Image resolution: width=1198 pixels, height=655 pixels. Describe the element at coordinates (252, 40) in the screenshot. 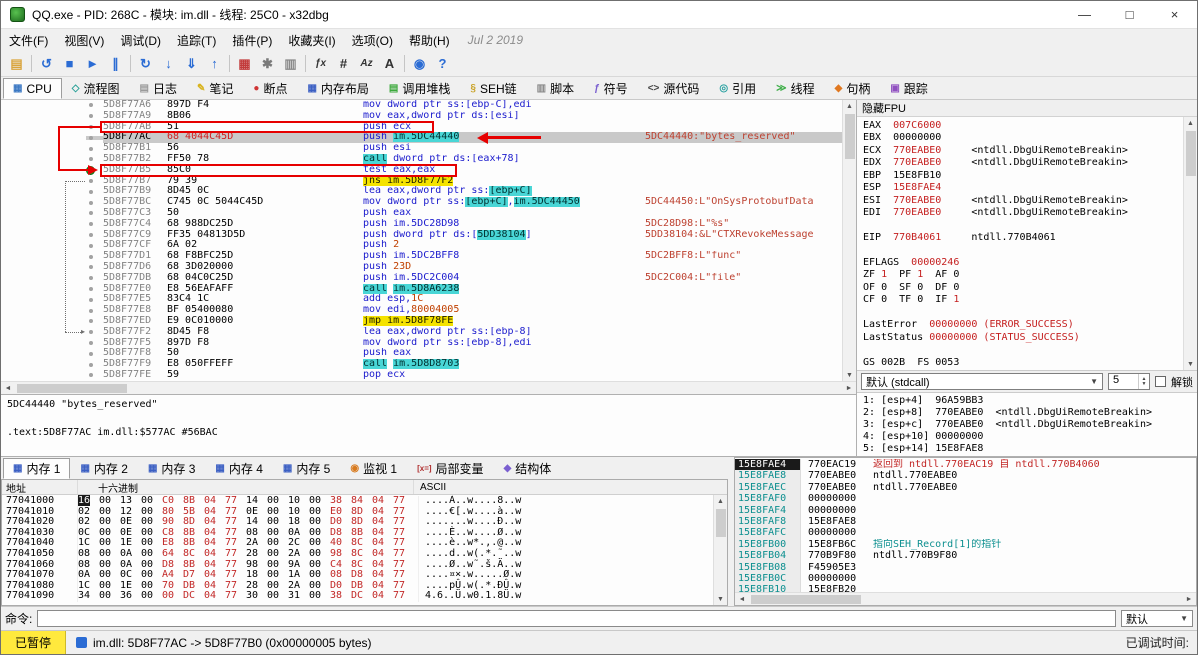

I see `menu-item-4: 插件(P)` at that location.